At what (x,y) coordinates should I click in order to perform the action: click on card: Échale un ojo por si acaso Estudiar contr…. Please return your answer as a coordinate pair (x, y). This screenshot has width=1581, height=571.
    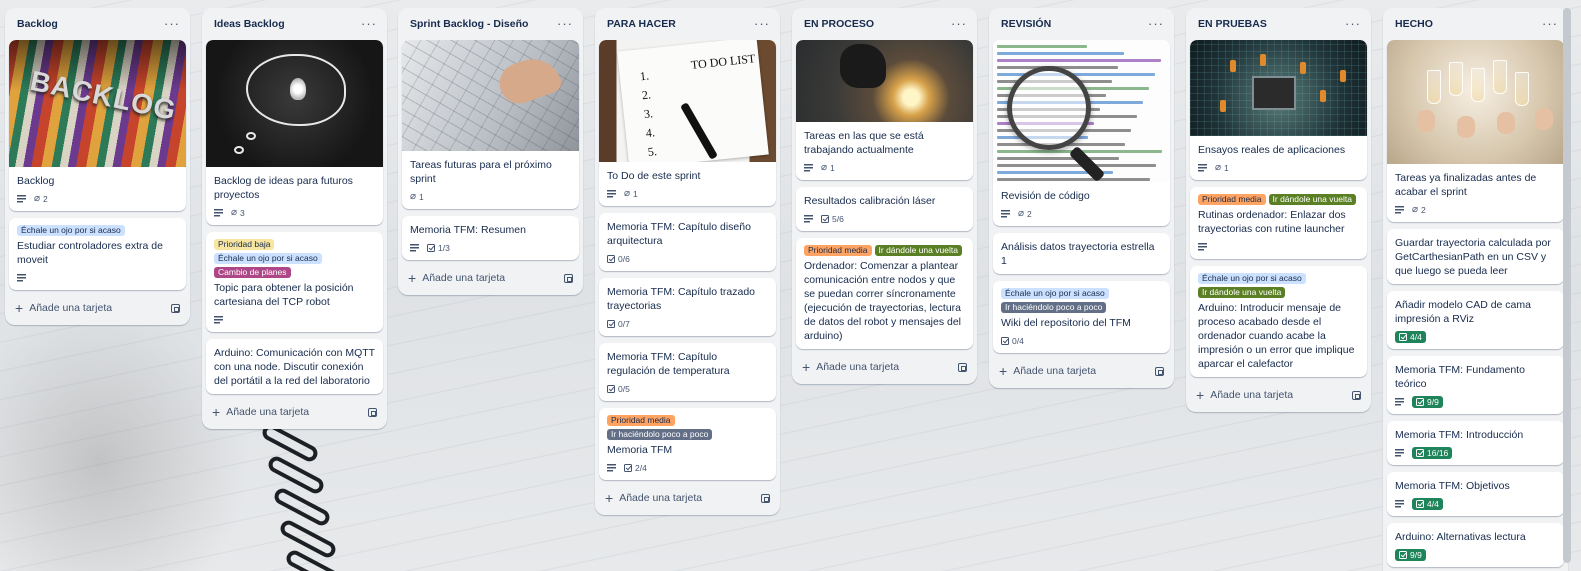
    Looking at the image, I should click on (97, 254).